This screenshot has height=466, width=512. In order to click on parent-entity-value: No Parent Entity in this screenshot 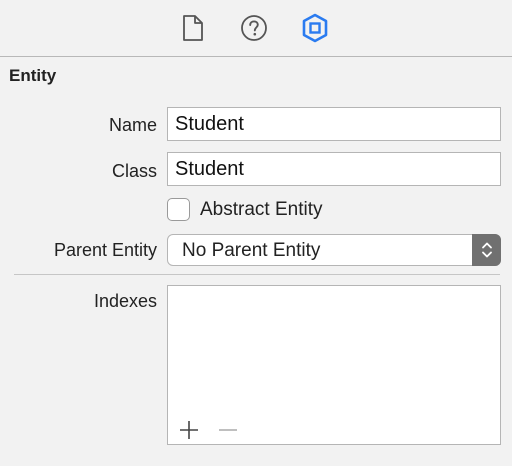, I will do `click(251, 250)`.